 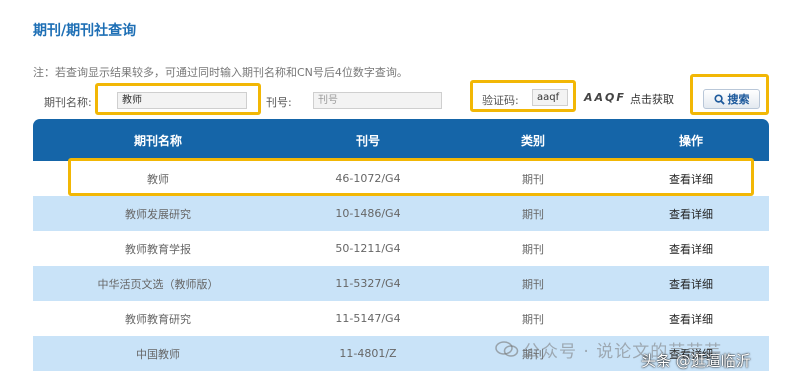 What do you see at coordinates (158, 214) in the screenshot?
I see `cell-journal-name: 教师发展研究` at bounding box center [158, 214].